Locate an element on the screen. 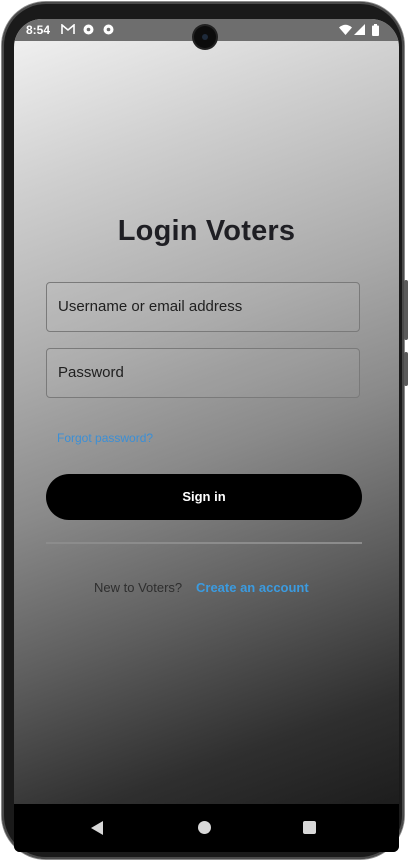  back-icon is located at coordinates (97, 828).